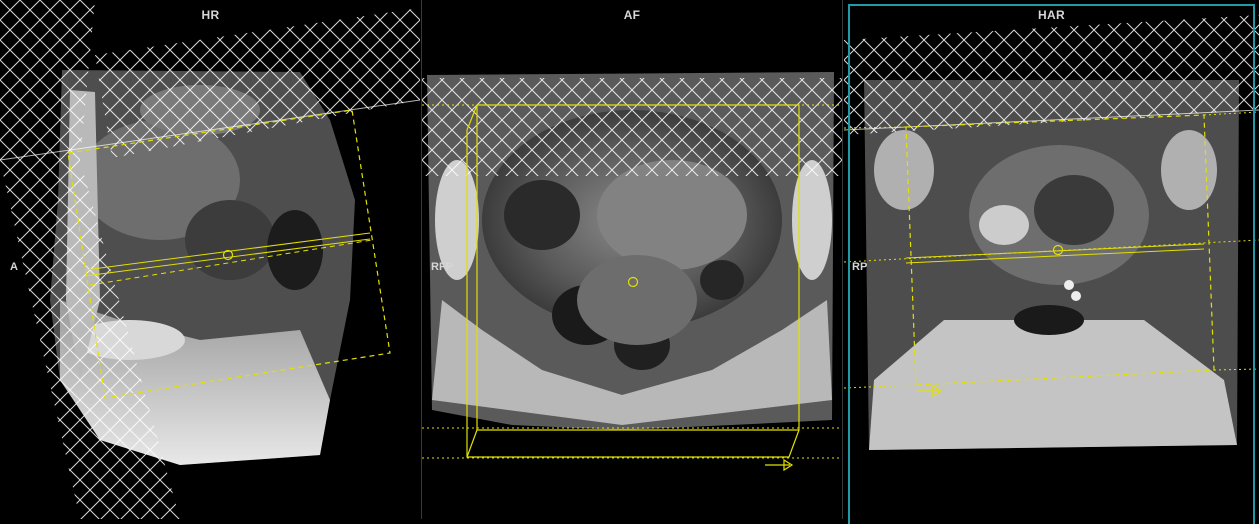 The image size is (1259, 524). I want to click on orientation-label-left: RFP, so click(442, 267).